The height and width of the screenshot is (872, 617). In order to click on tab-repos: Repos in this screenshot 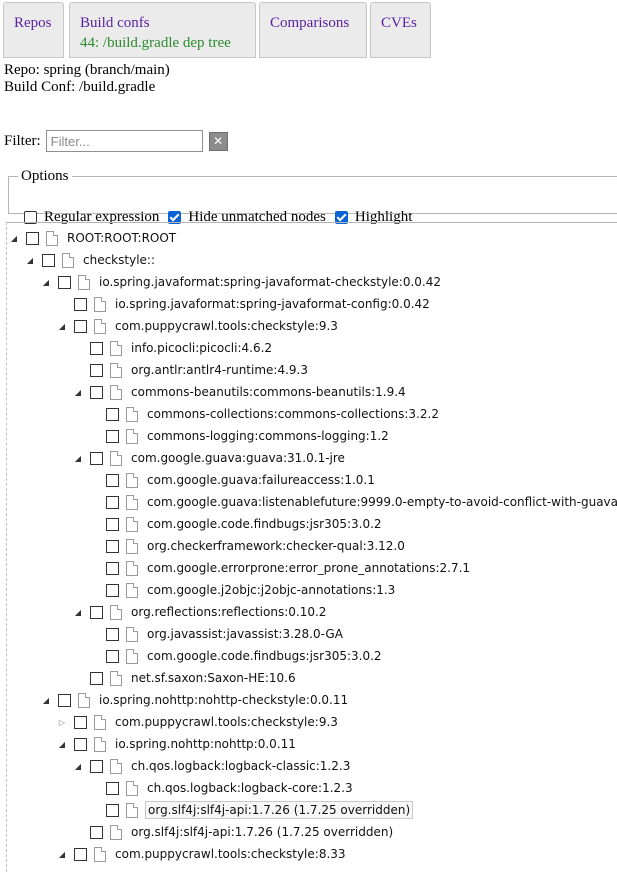, I will do `click(33, 30)`.